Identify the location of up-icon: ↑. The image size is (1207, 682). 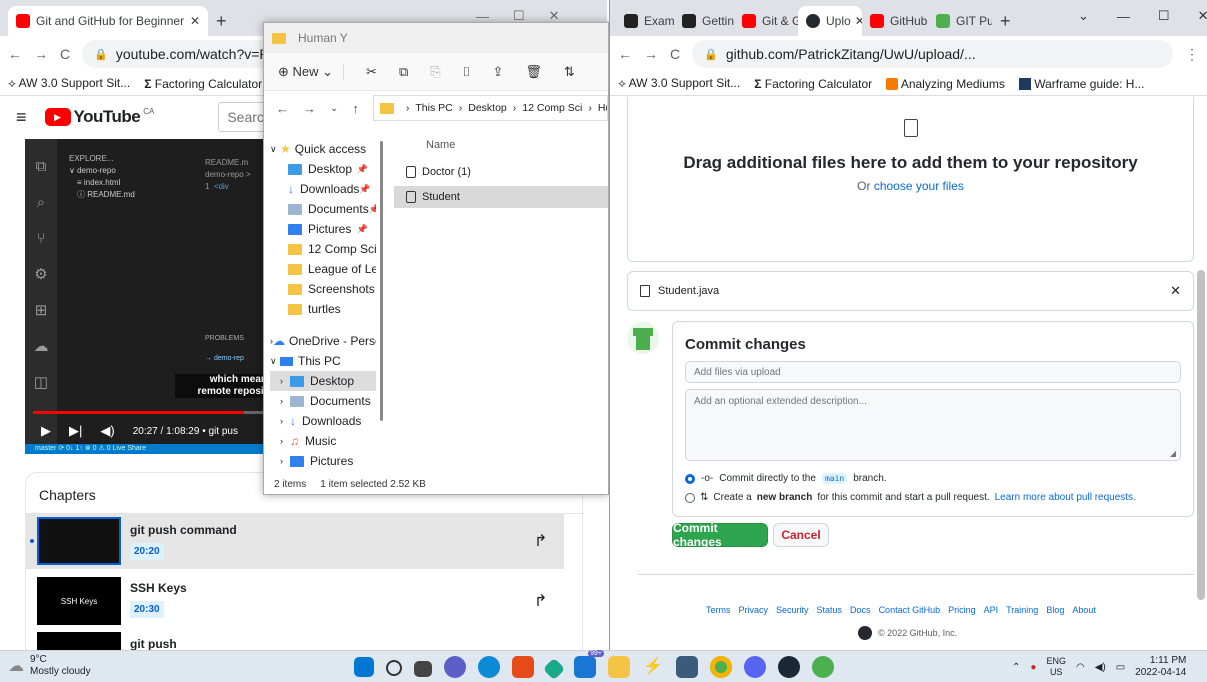
(355, 108).